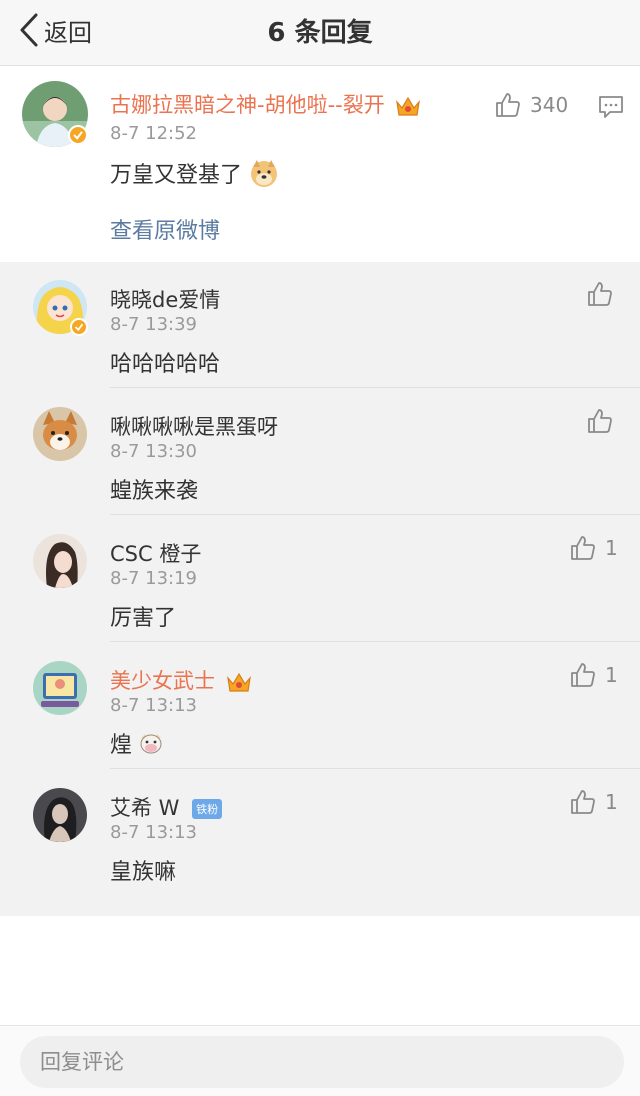 This screenshot has height=1096, width=640. What do you see at coordinates (176, 175) in the screenshot?
I see `comment-text-content: 万皇又登基了` at bounding box center [176, 175].